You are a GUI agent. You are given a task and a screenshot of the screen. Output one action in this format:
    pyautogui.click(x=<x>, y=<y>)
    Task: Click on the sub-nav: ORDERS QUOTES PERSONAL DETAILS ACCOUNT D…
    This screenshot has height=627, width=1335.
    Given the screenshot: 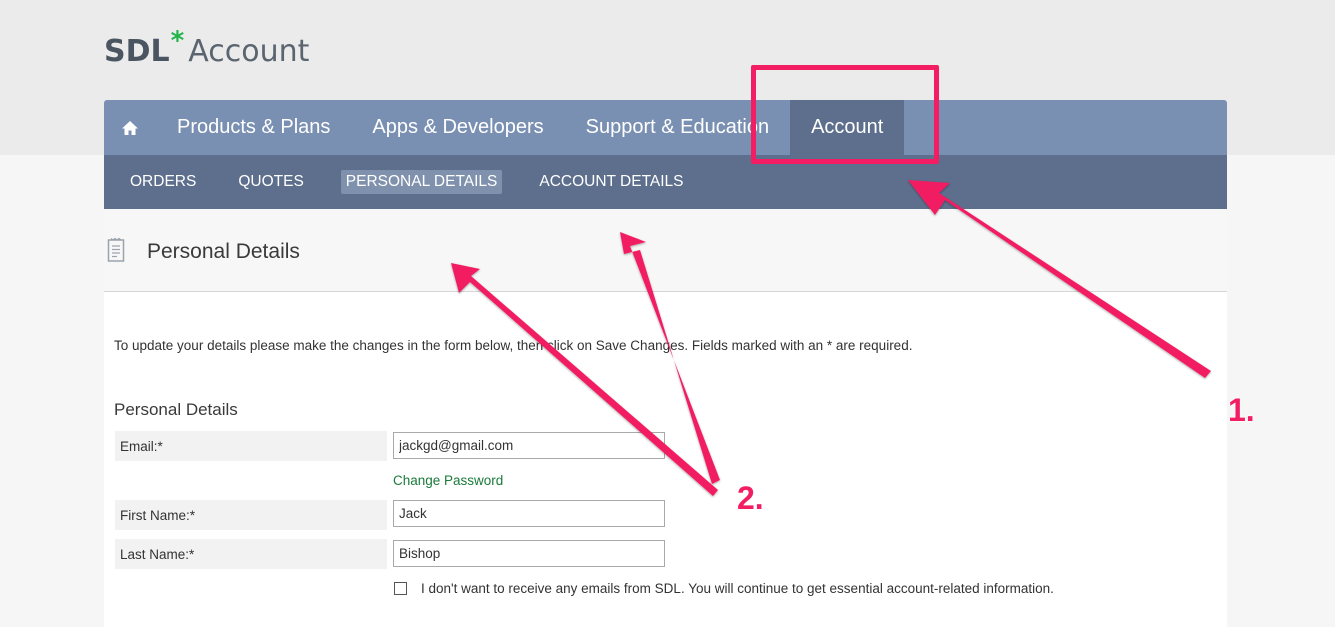 What is the action you would take?
    pyautogui.click(x=665, y=182)
    